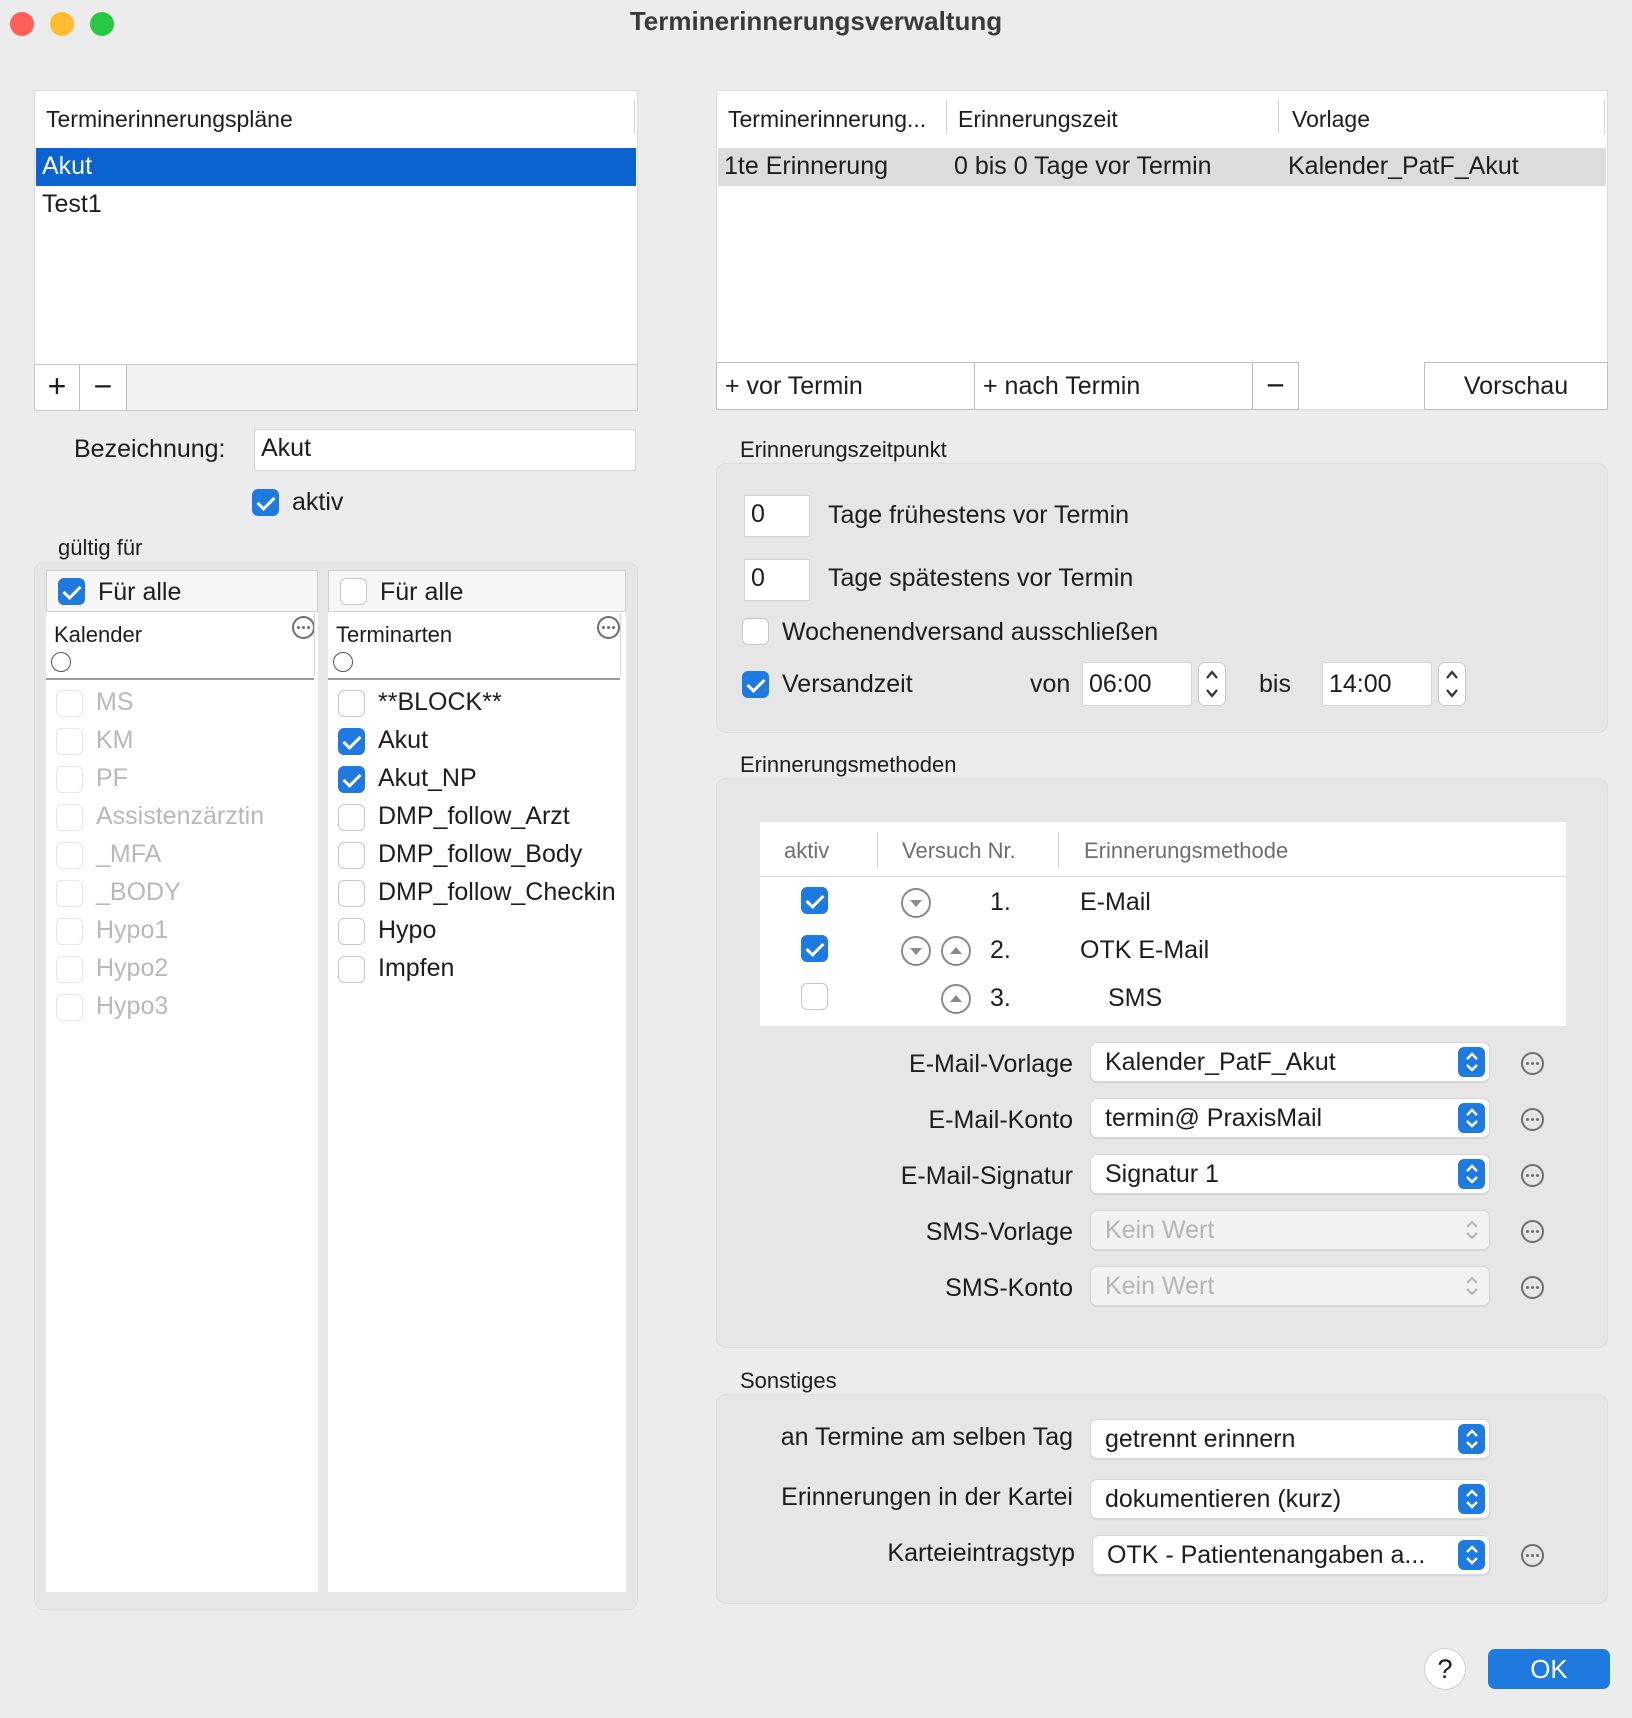 The image size is (1632, 1718). What do you see at coordinates (816, 21) in the screenshot?
I see `window-title: Terminerinnerungsverwaltung` at bounding box center [816, 21].